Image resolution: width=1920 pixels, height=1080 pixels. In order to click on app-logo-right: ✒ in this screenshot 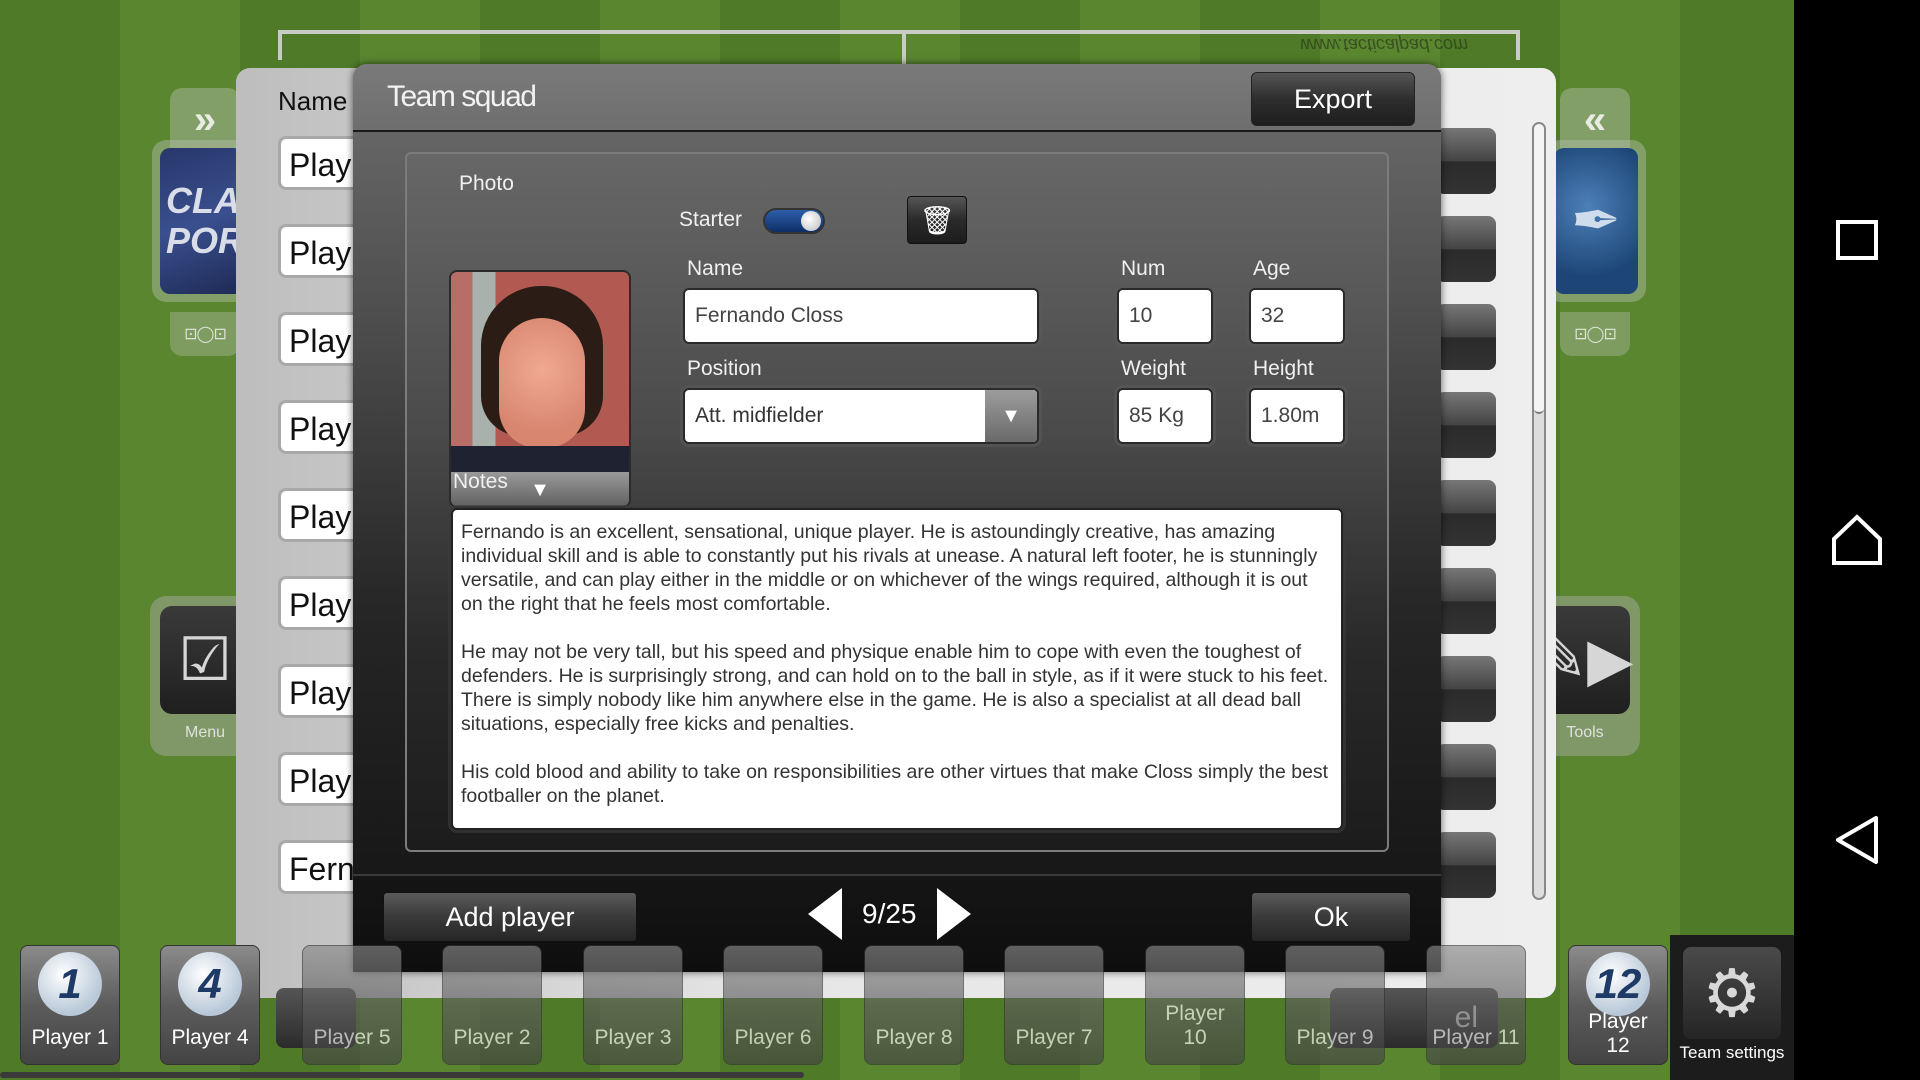, I will do `click(1596, 221)`.